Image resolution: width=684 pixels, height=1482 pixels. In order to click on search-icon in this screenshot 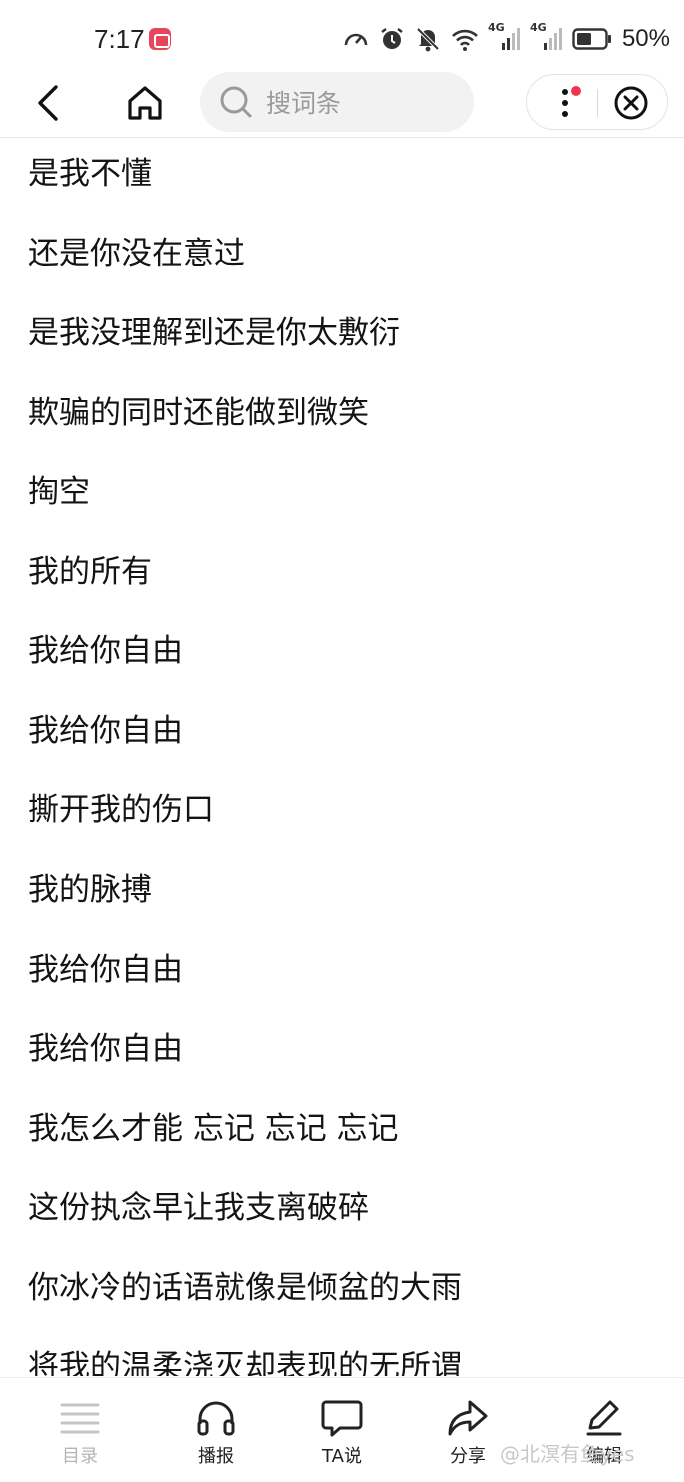, I will do `click(236, 102)`.